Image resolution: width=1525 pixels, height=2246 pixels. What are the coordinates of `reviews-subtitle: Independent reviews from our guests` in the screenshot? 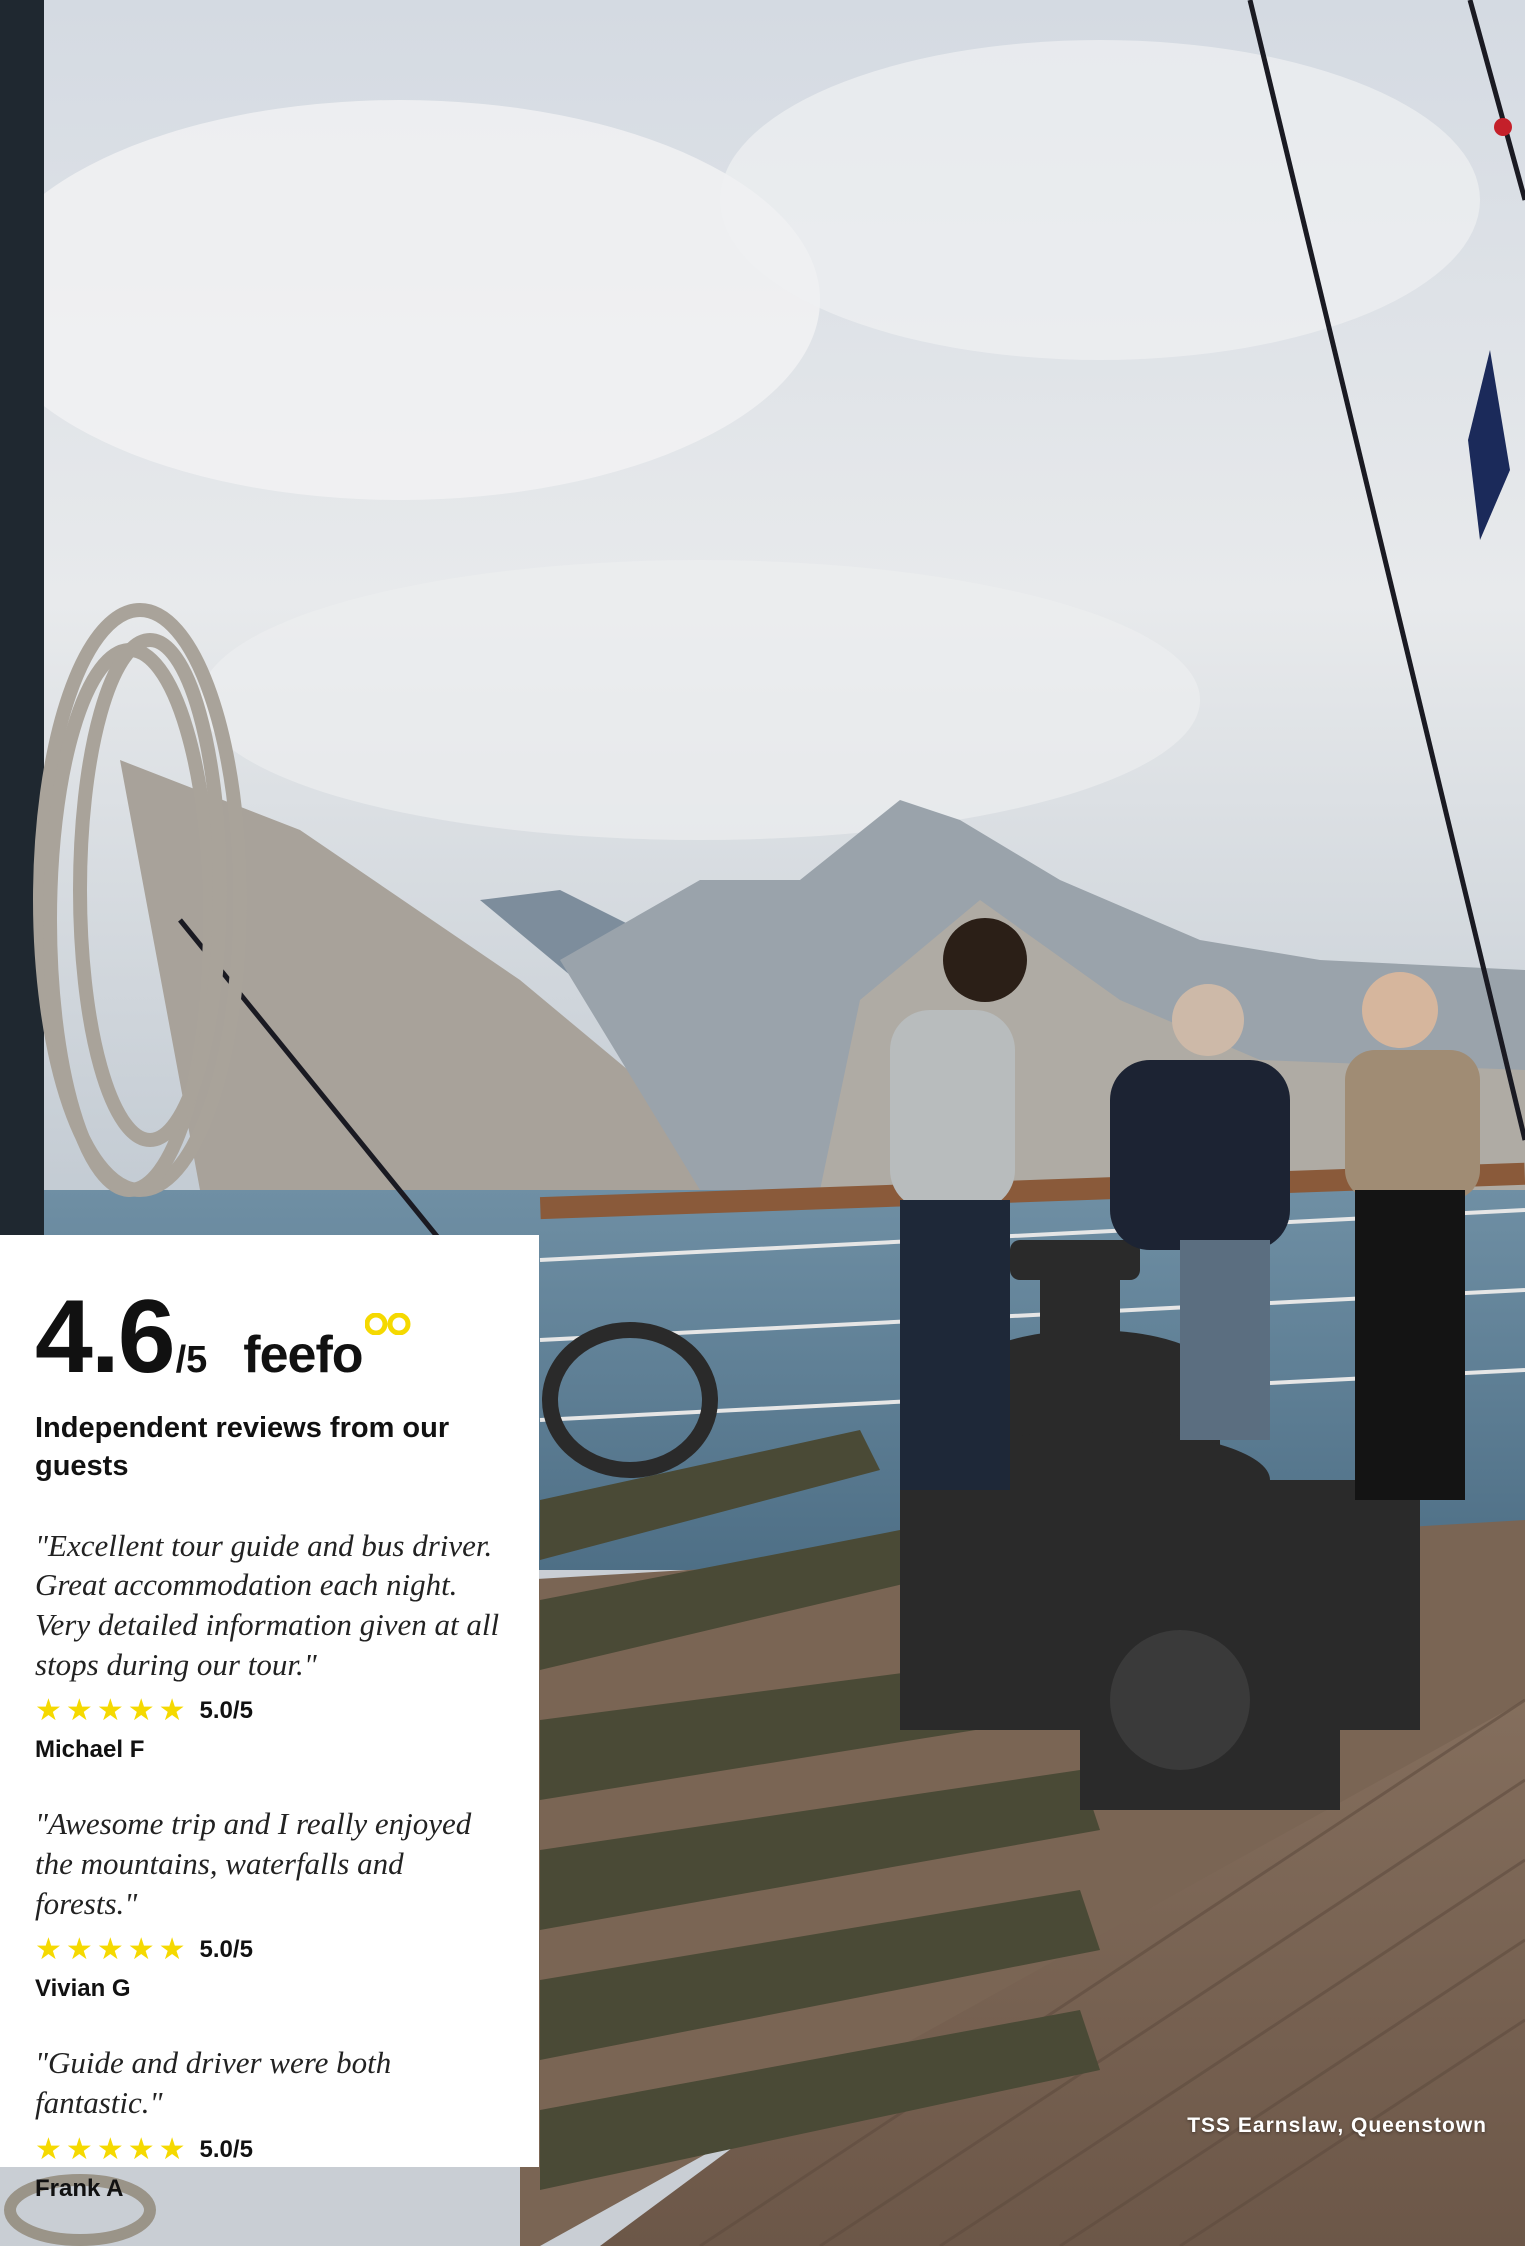 It's located at (242, 1447).